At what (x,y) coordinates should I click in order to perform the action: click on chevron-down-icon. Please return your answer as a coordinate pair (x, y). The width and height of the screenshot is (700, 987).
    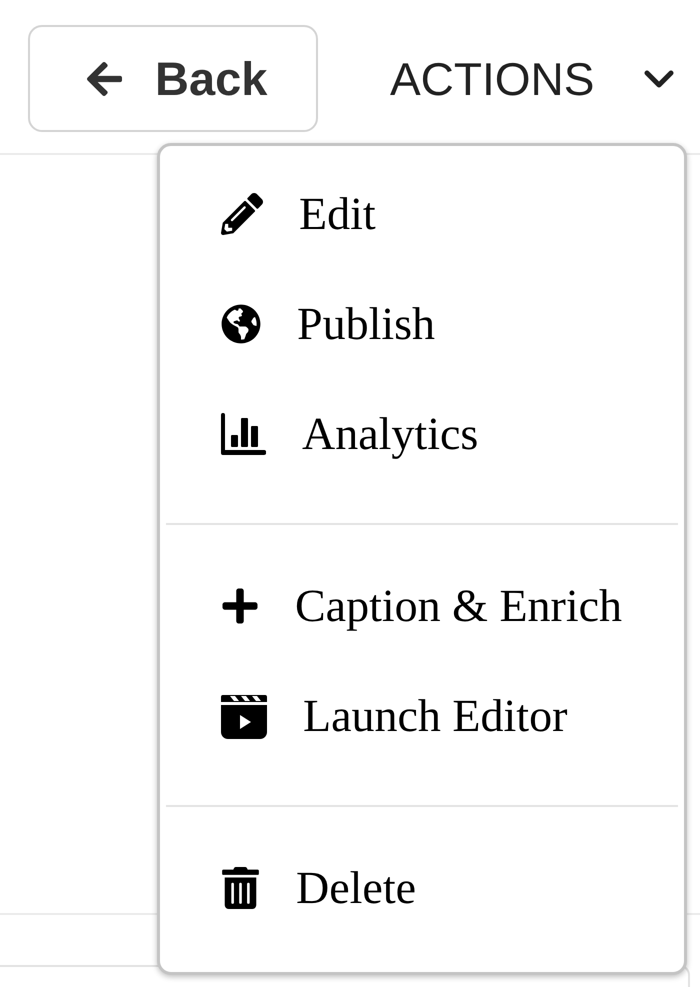
    Looking at the image, I should click on (659, 79).